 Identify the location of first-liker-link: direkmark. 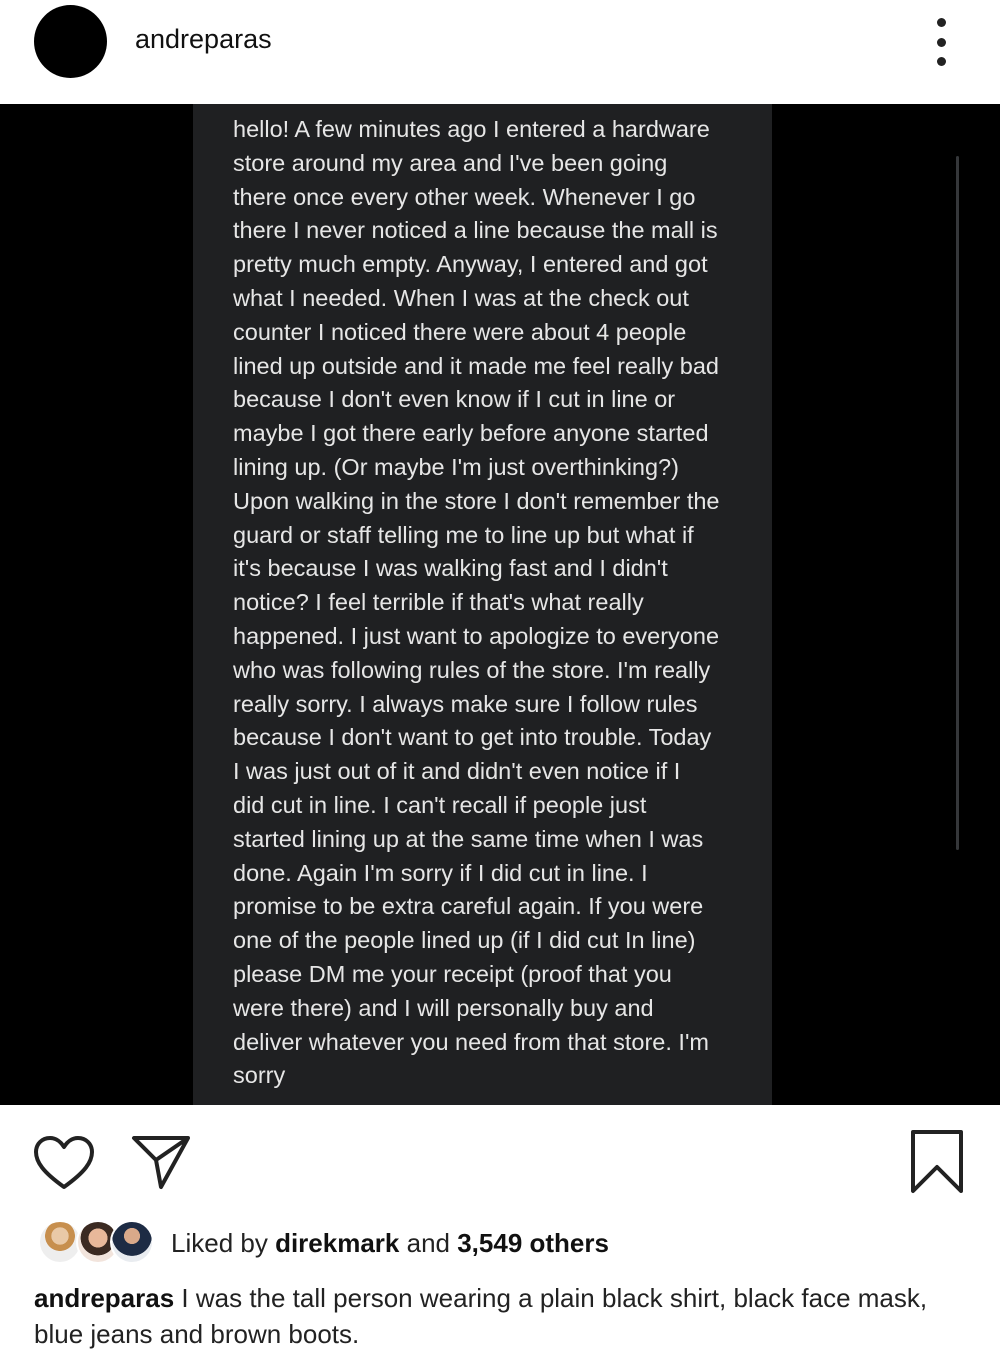
(337, 1243).